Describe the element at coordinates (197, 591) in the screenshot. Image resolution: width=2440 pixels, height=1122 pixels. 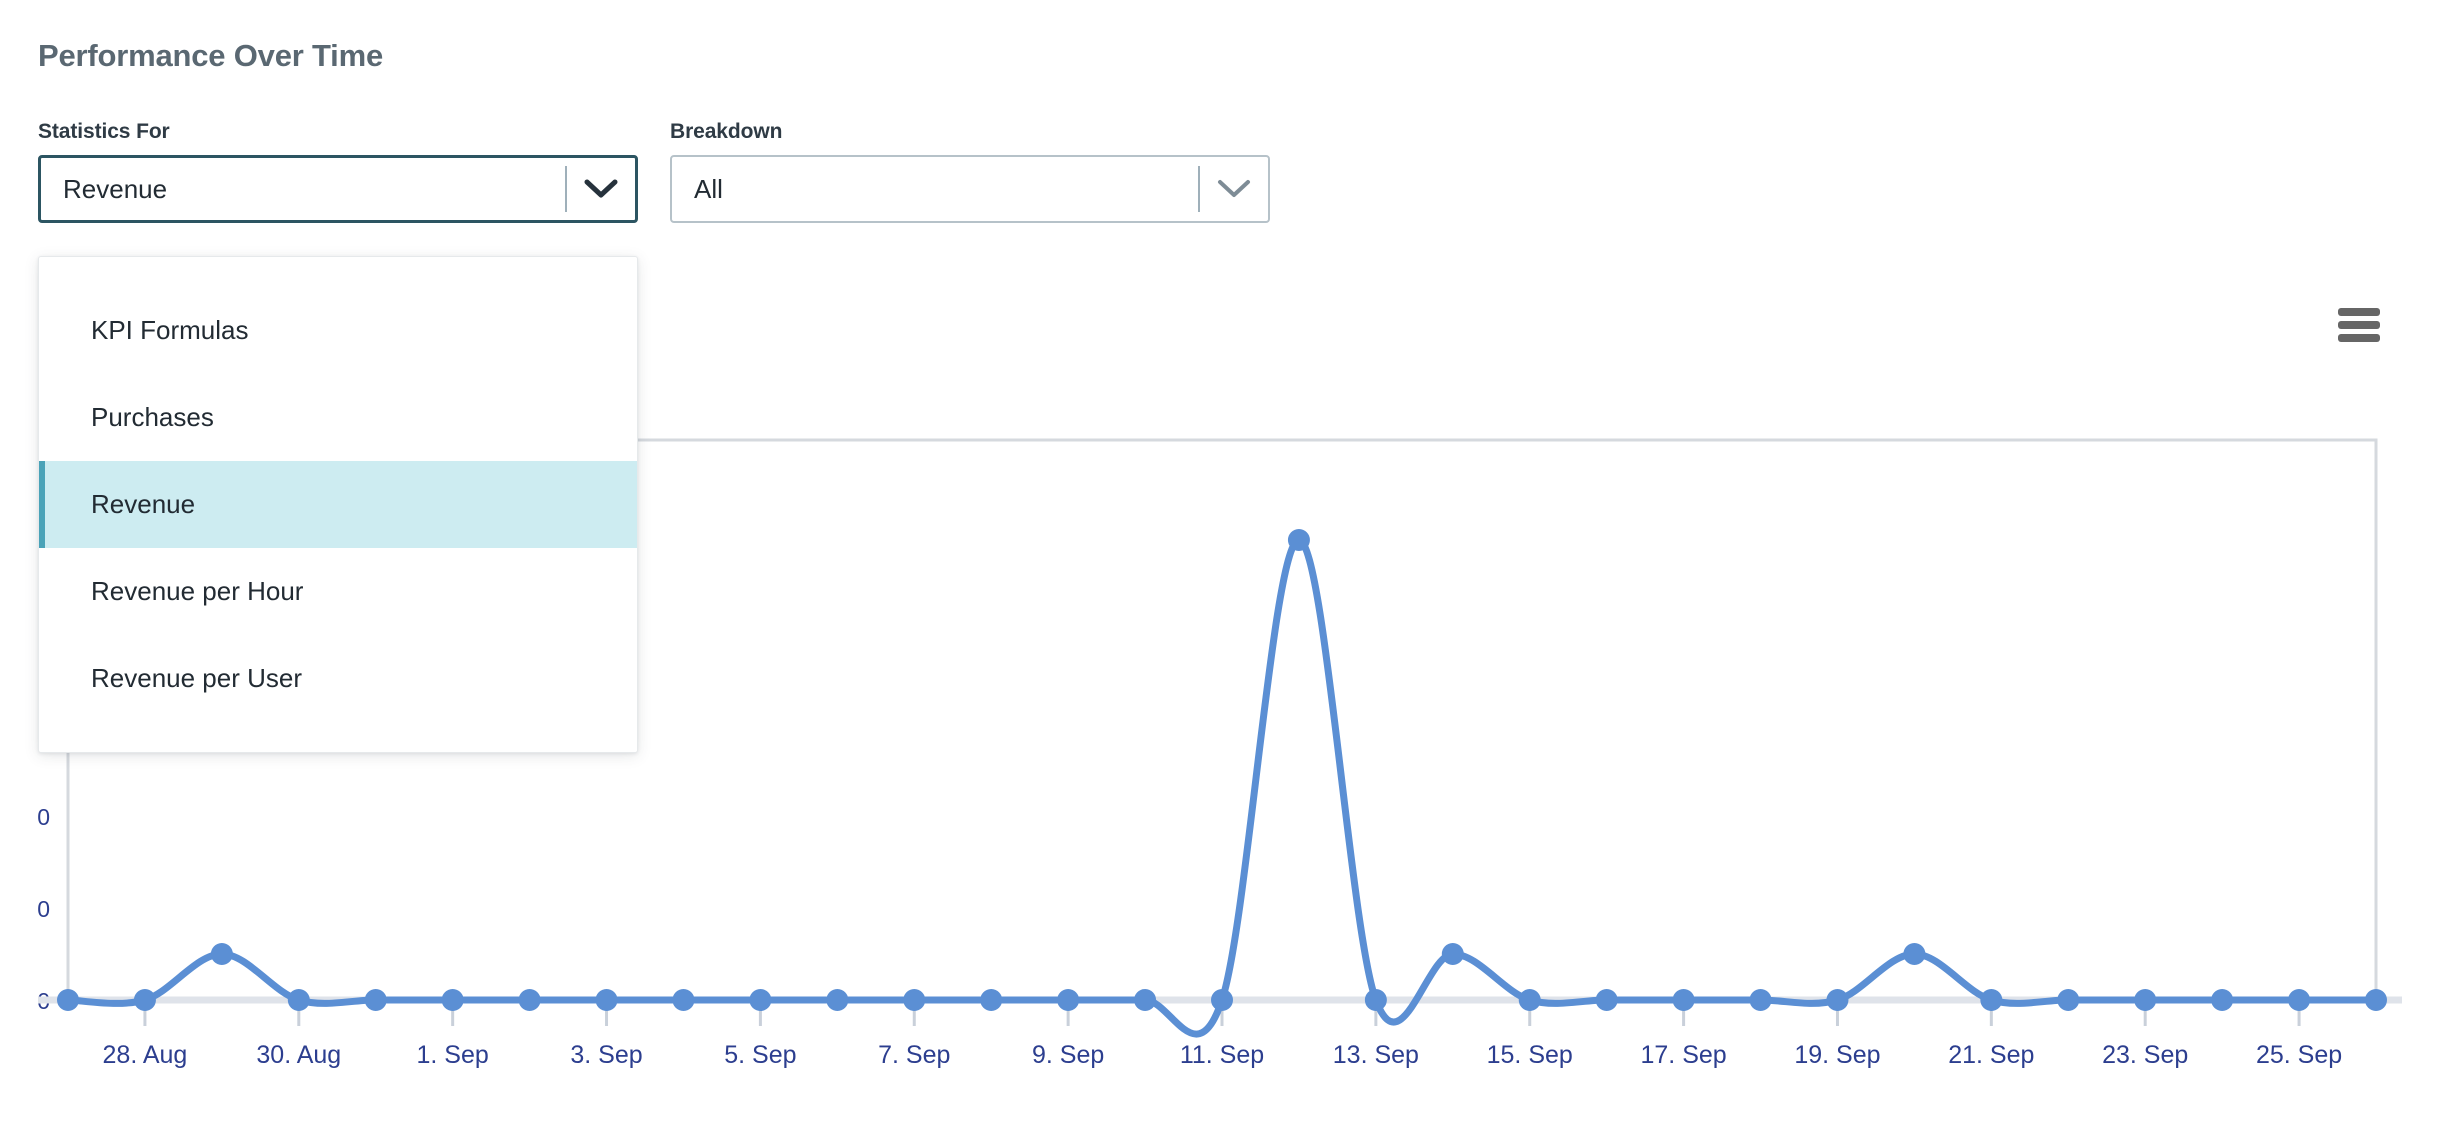
I see `dropdown-option-label: Revenue per Hour` at that location.